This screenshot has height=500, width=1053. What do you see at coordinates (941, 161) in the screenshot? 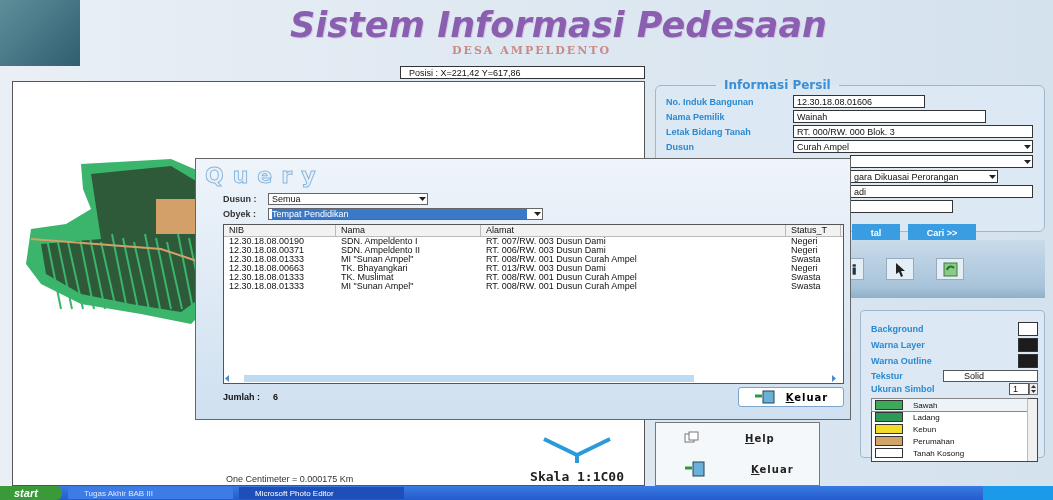
I see `dropdown` at bounding box center [941, 161].